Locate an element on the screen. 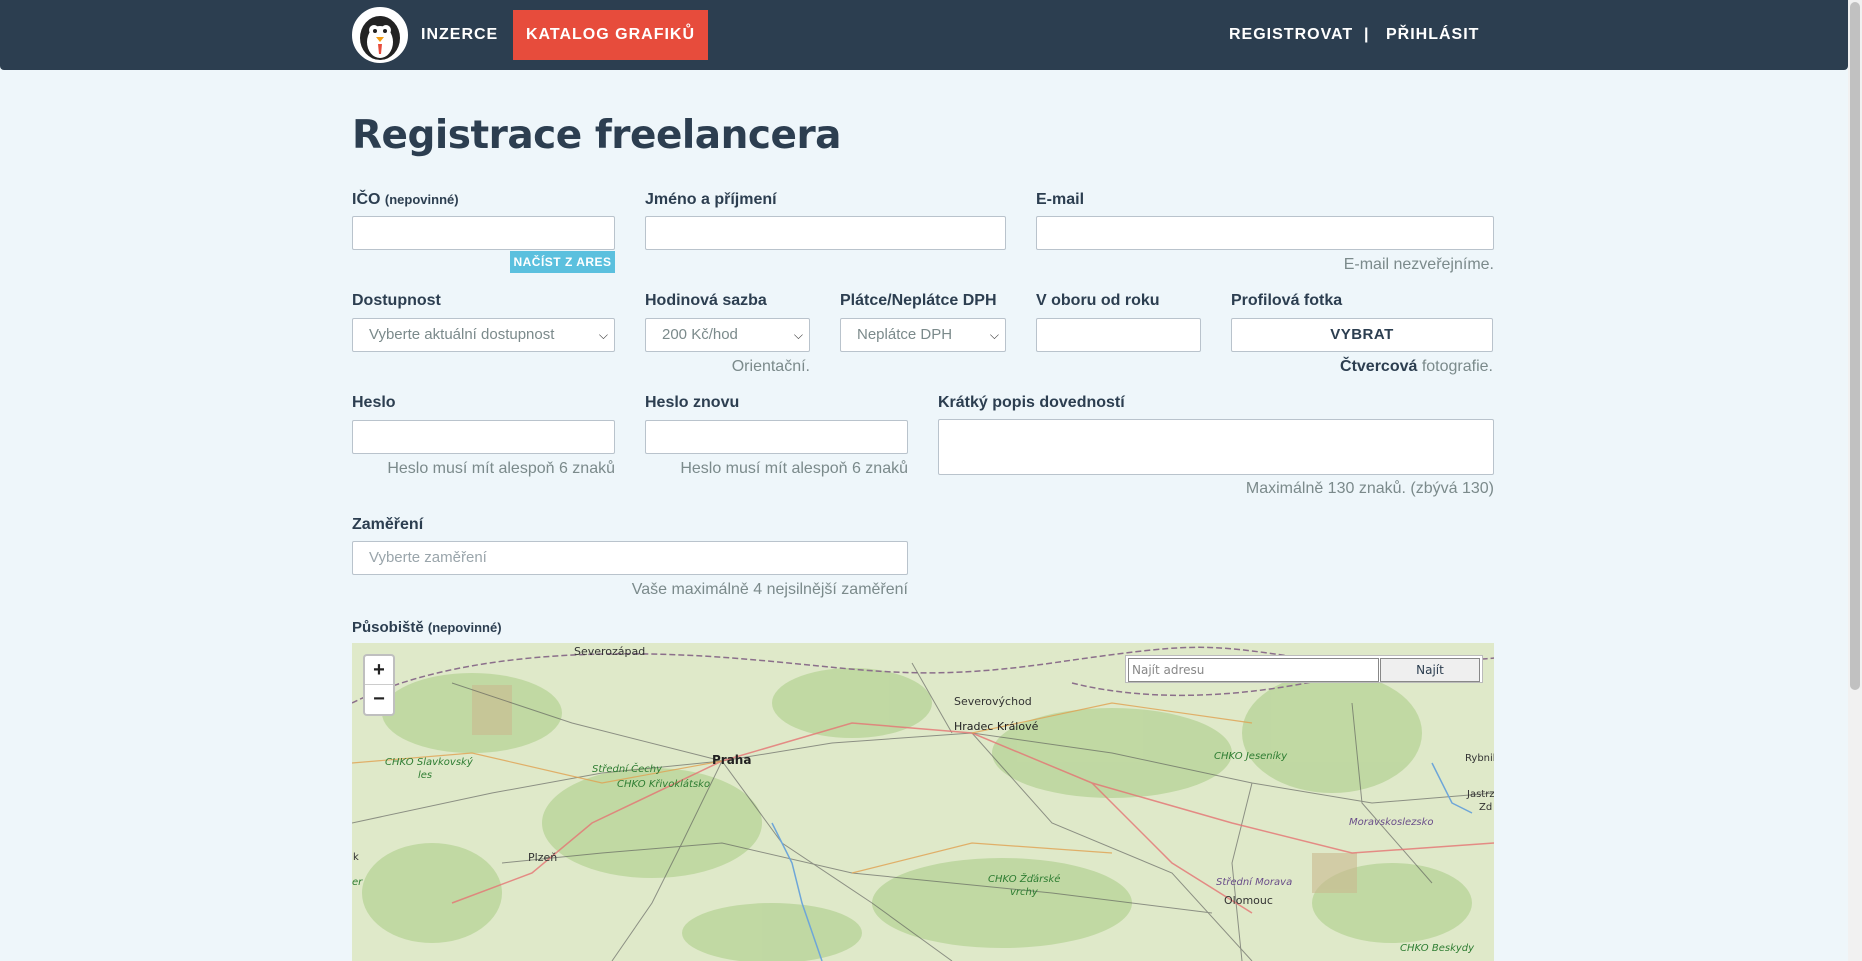  skills-textarea is located at coordinates (1216, 447).